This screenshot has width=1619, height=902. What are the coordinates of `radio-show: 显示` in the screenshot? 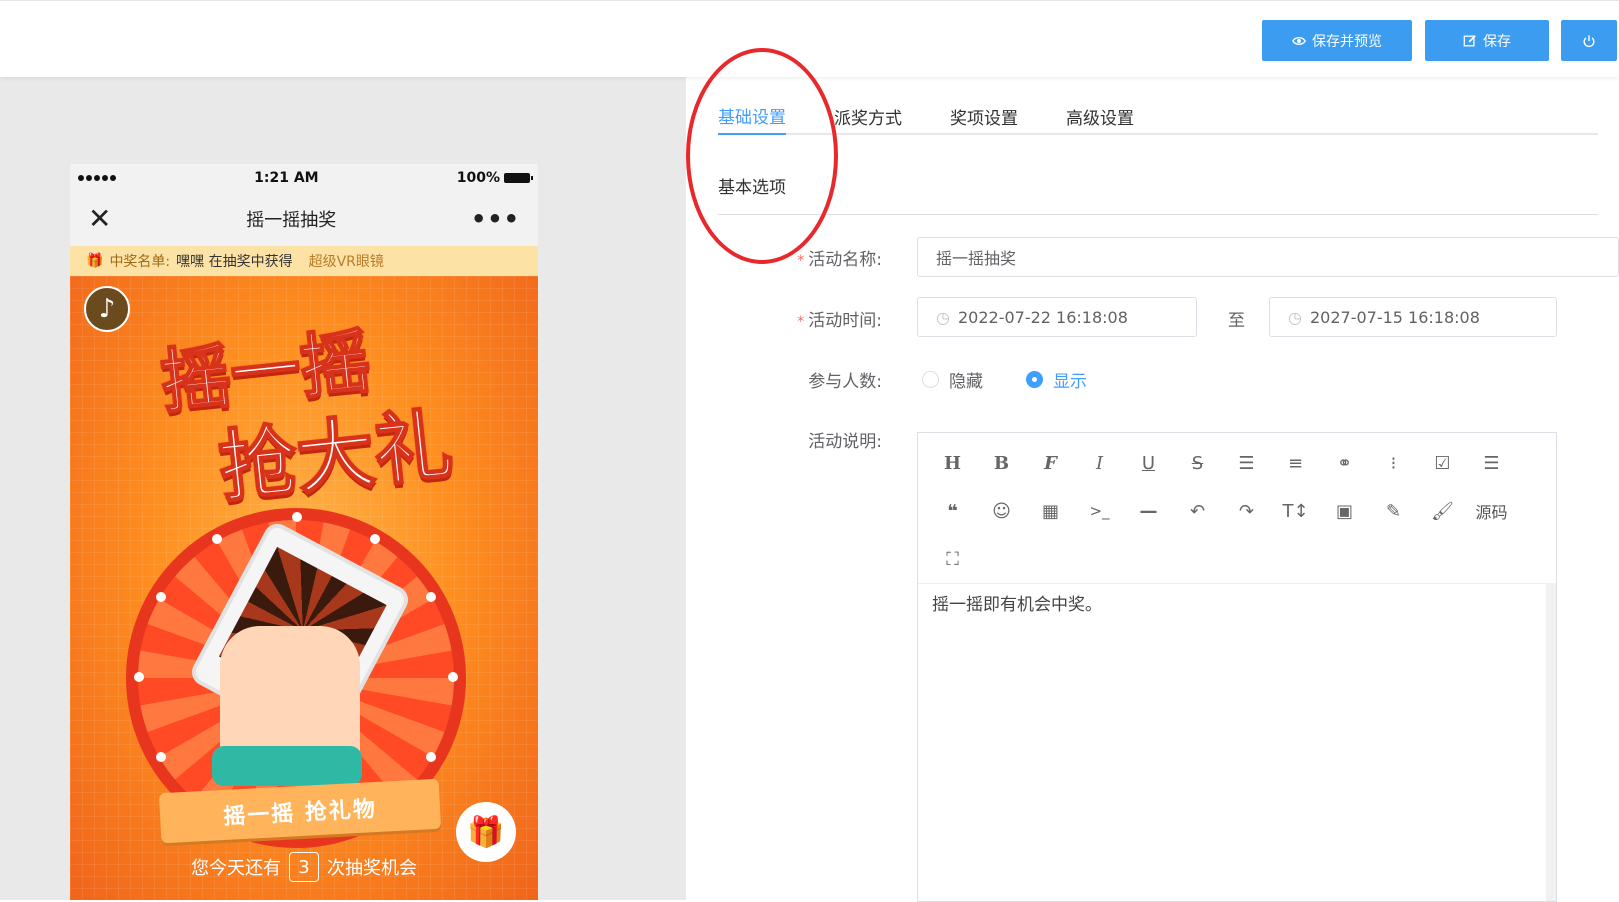 It's located at (1056, 379).